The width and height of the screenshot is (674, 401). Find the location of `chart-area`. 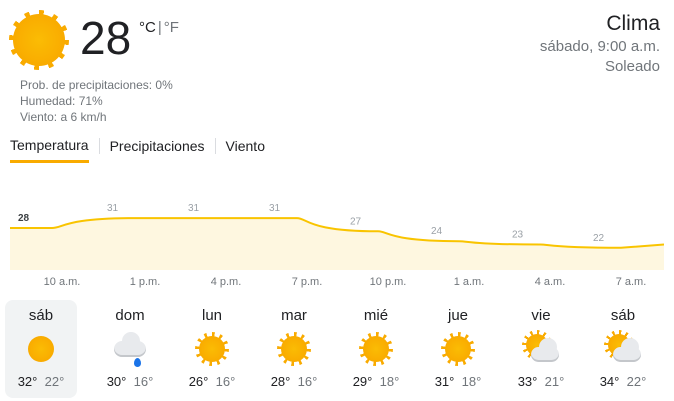

chart-area is located at coordinates (337, 244).